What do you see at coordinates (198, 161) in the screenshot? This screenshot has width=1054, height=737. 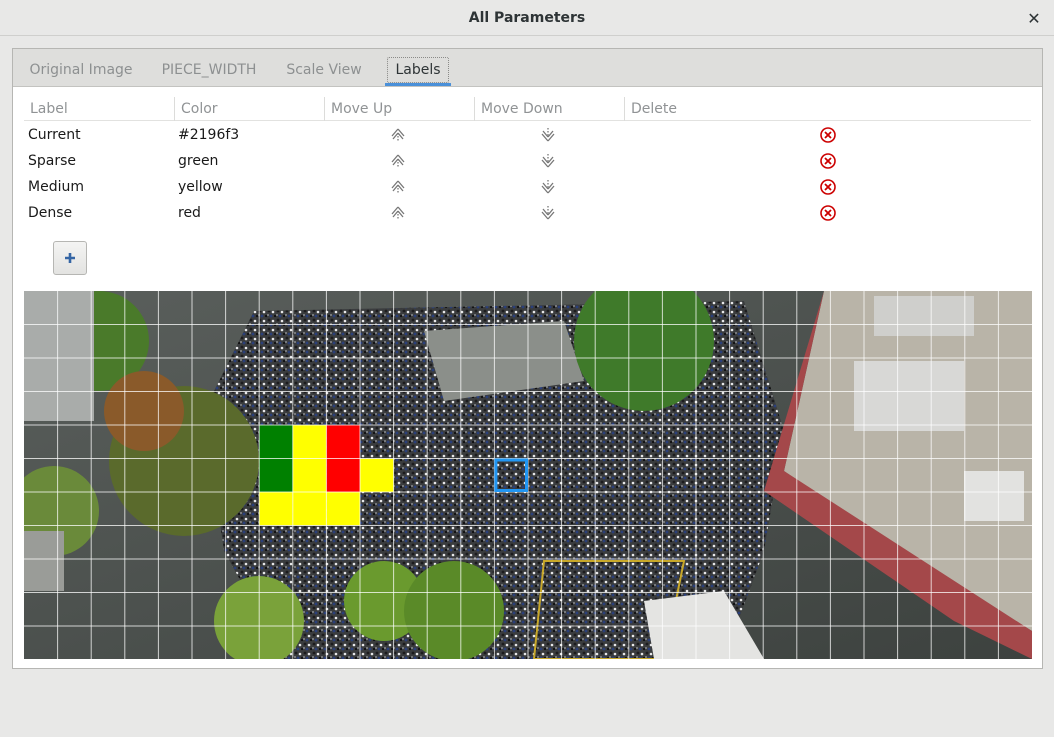 I see `row-color: green` at bounding box center [198, 161].